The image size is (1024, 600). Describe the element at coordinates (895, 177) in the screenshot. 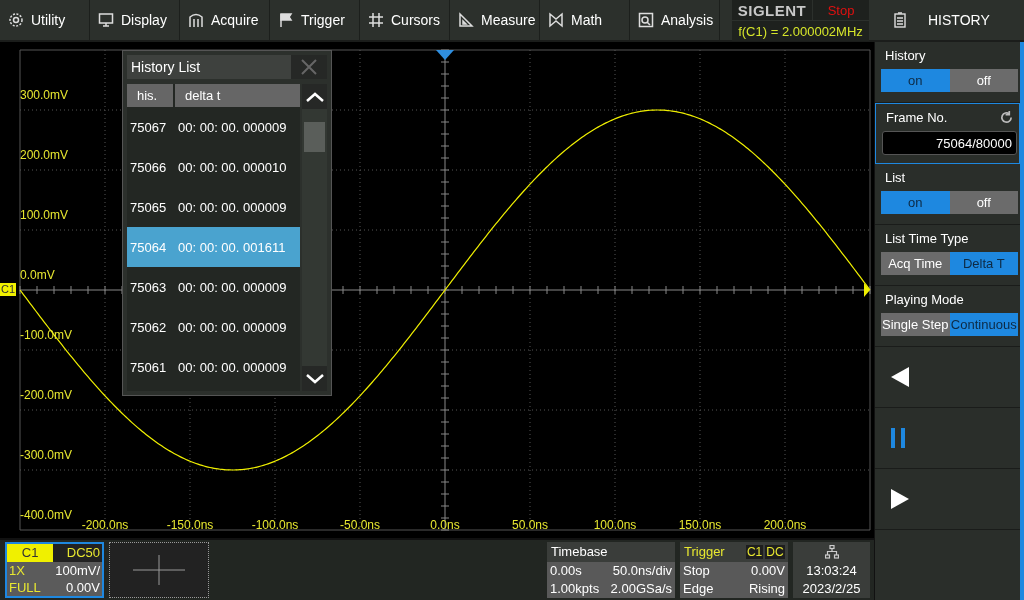

I see `setting-label: List` at that location.